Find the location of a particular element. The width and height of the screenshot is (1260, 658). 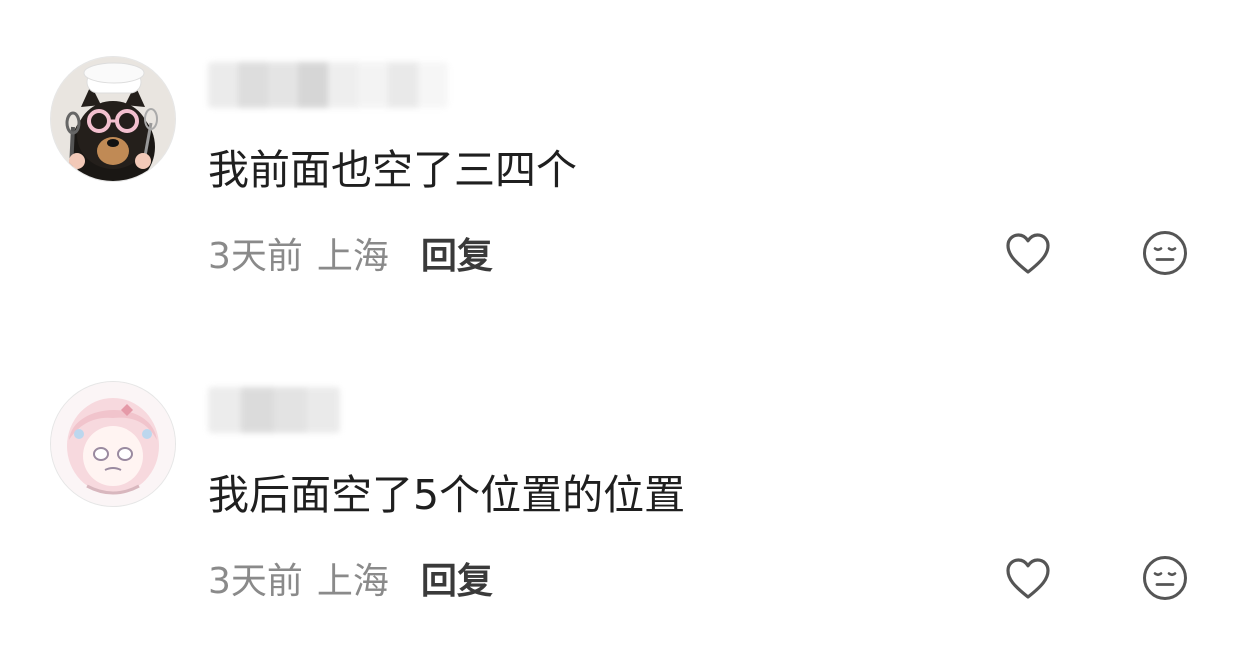

comment-text: 我前面也空了三四个 is located at coordinates (392, 170).